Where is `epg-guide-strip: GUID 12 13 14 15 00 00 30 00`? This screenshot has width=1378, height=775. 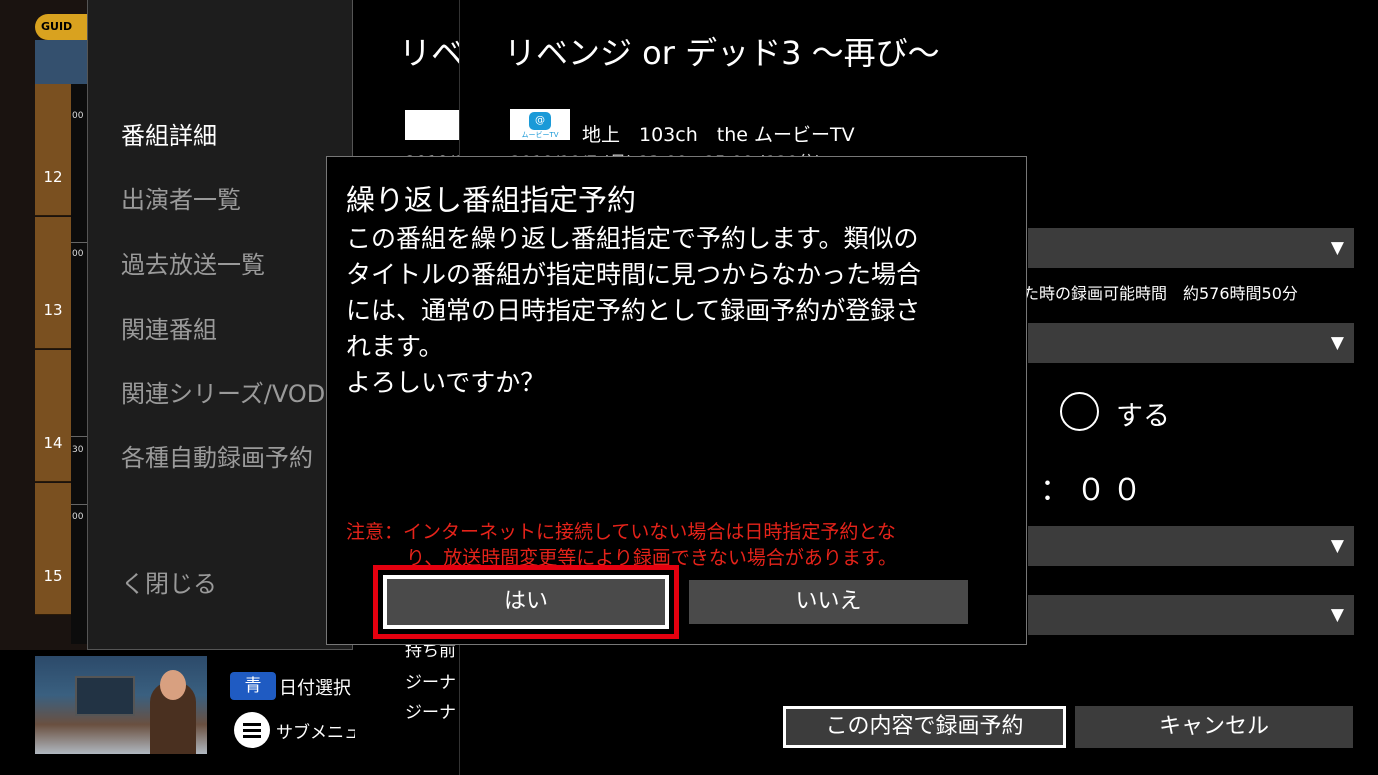
epg-guide-strip: GUID 12 13 14 15 00 00 30 00 is located at coordinates (44, 325).